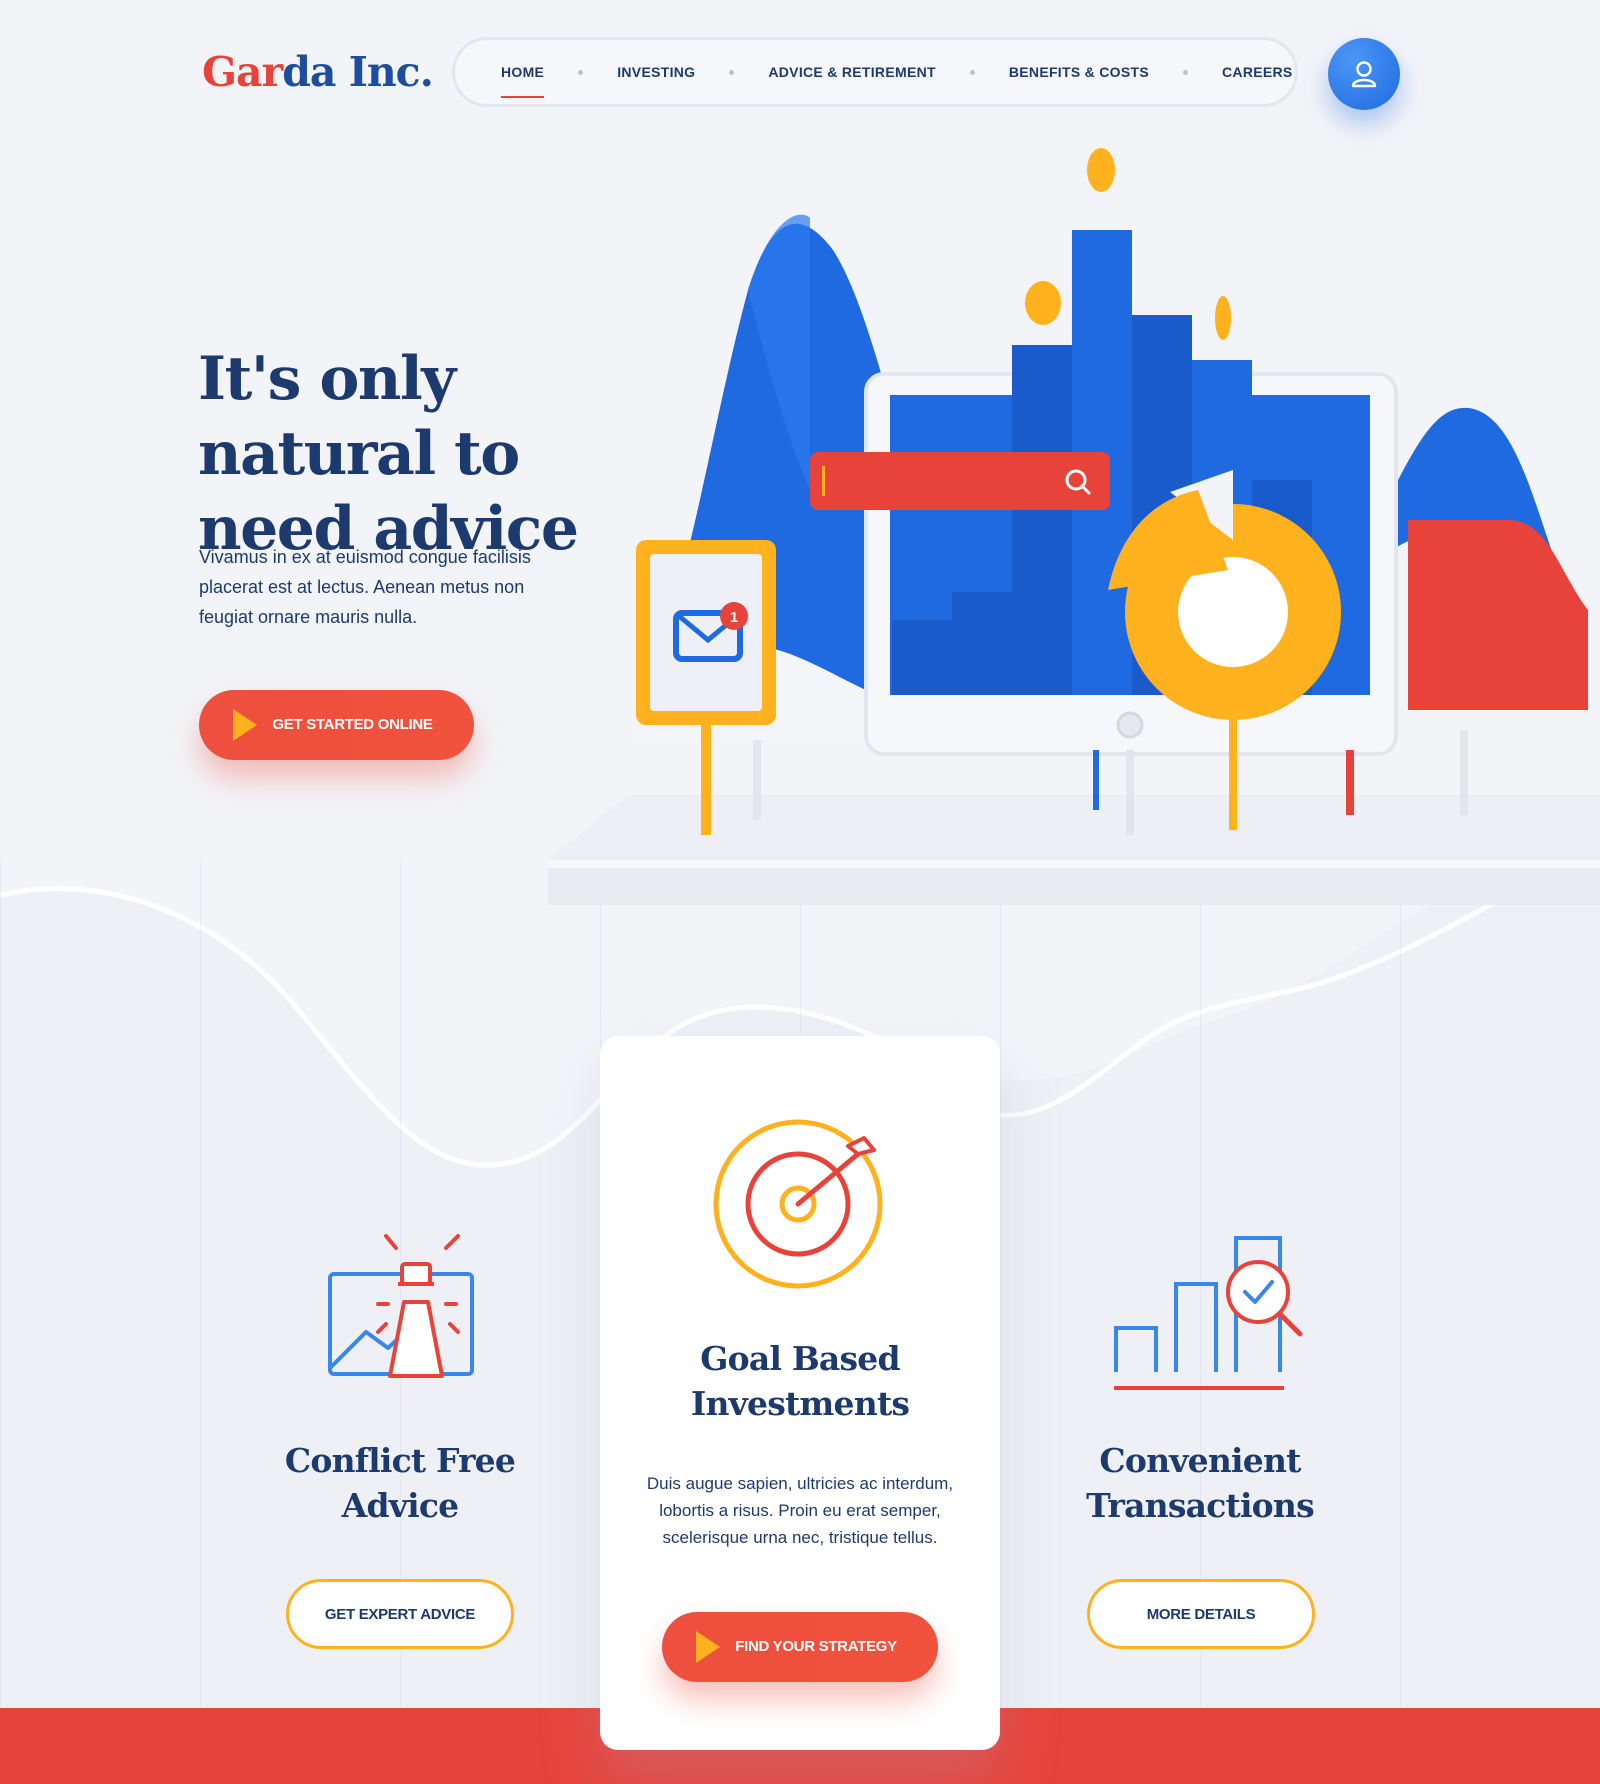 The image size is (1600, 1784). Describe the element at coordinates (800, 1381) in the screenshot. I see `feature-title-goal-based: Goal Based Investments` at that location.